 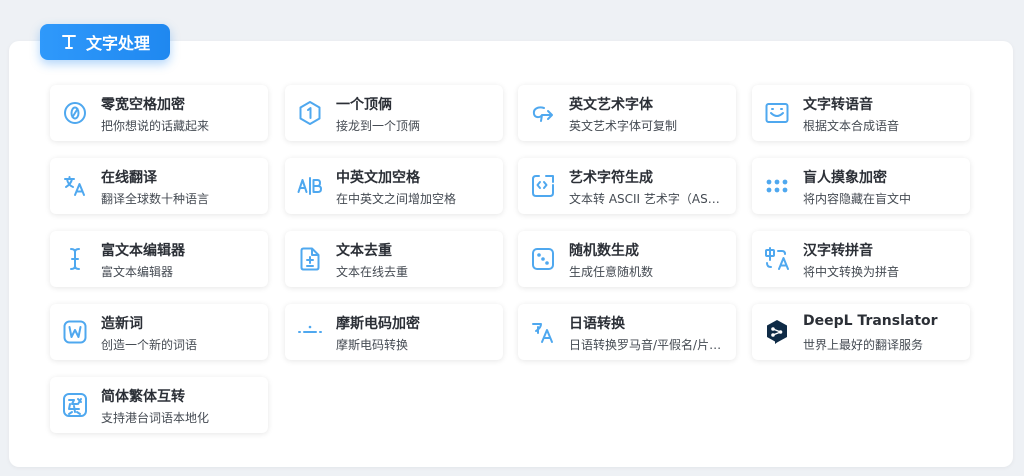 I want to click on tool-desc: 日语转换罗马音/平假名/片假名, so click(x=646, y=345).